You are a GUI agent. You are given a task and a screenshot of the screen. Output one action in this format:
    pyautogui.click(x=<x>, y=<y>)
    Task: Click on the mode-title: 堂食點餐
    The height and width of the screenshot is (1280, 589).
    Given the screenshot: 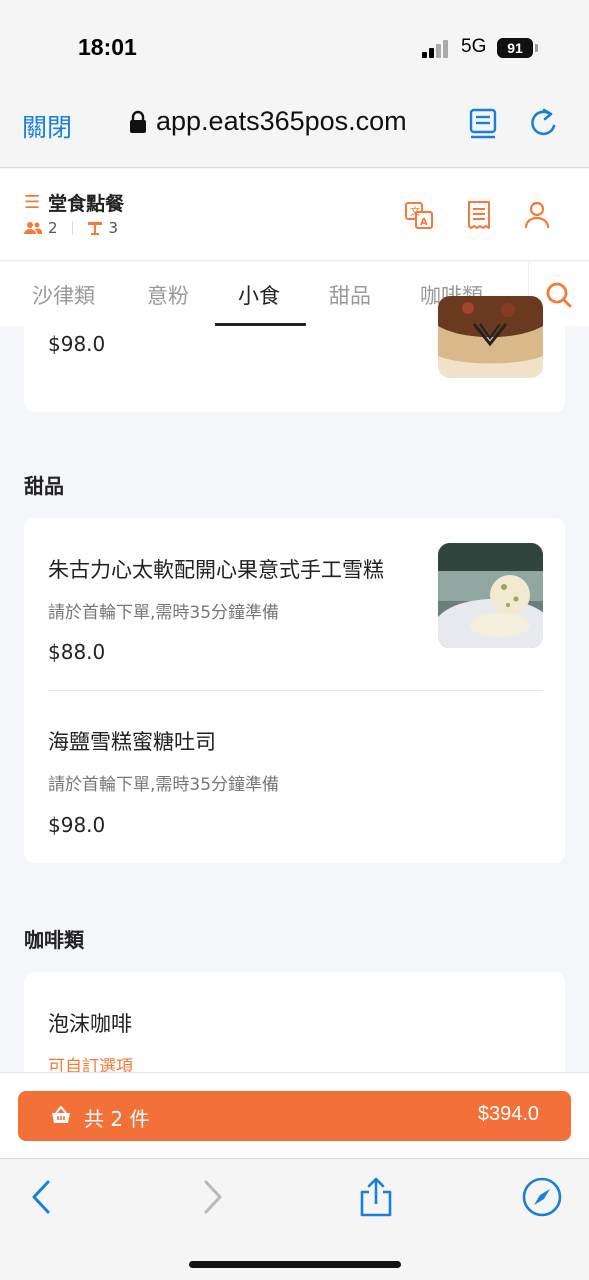 What is the action you would take?
    pyautogui.click(x=86, y=204)
    